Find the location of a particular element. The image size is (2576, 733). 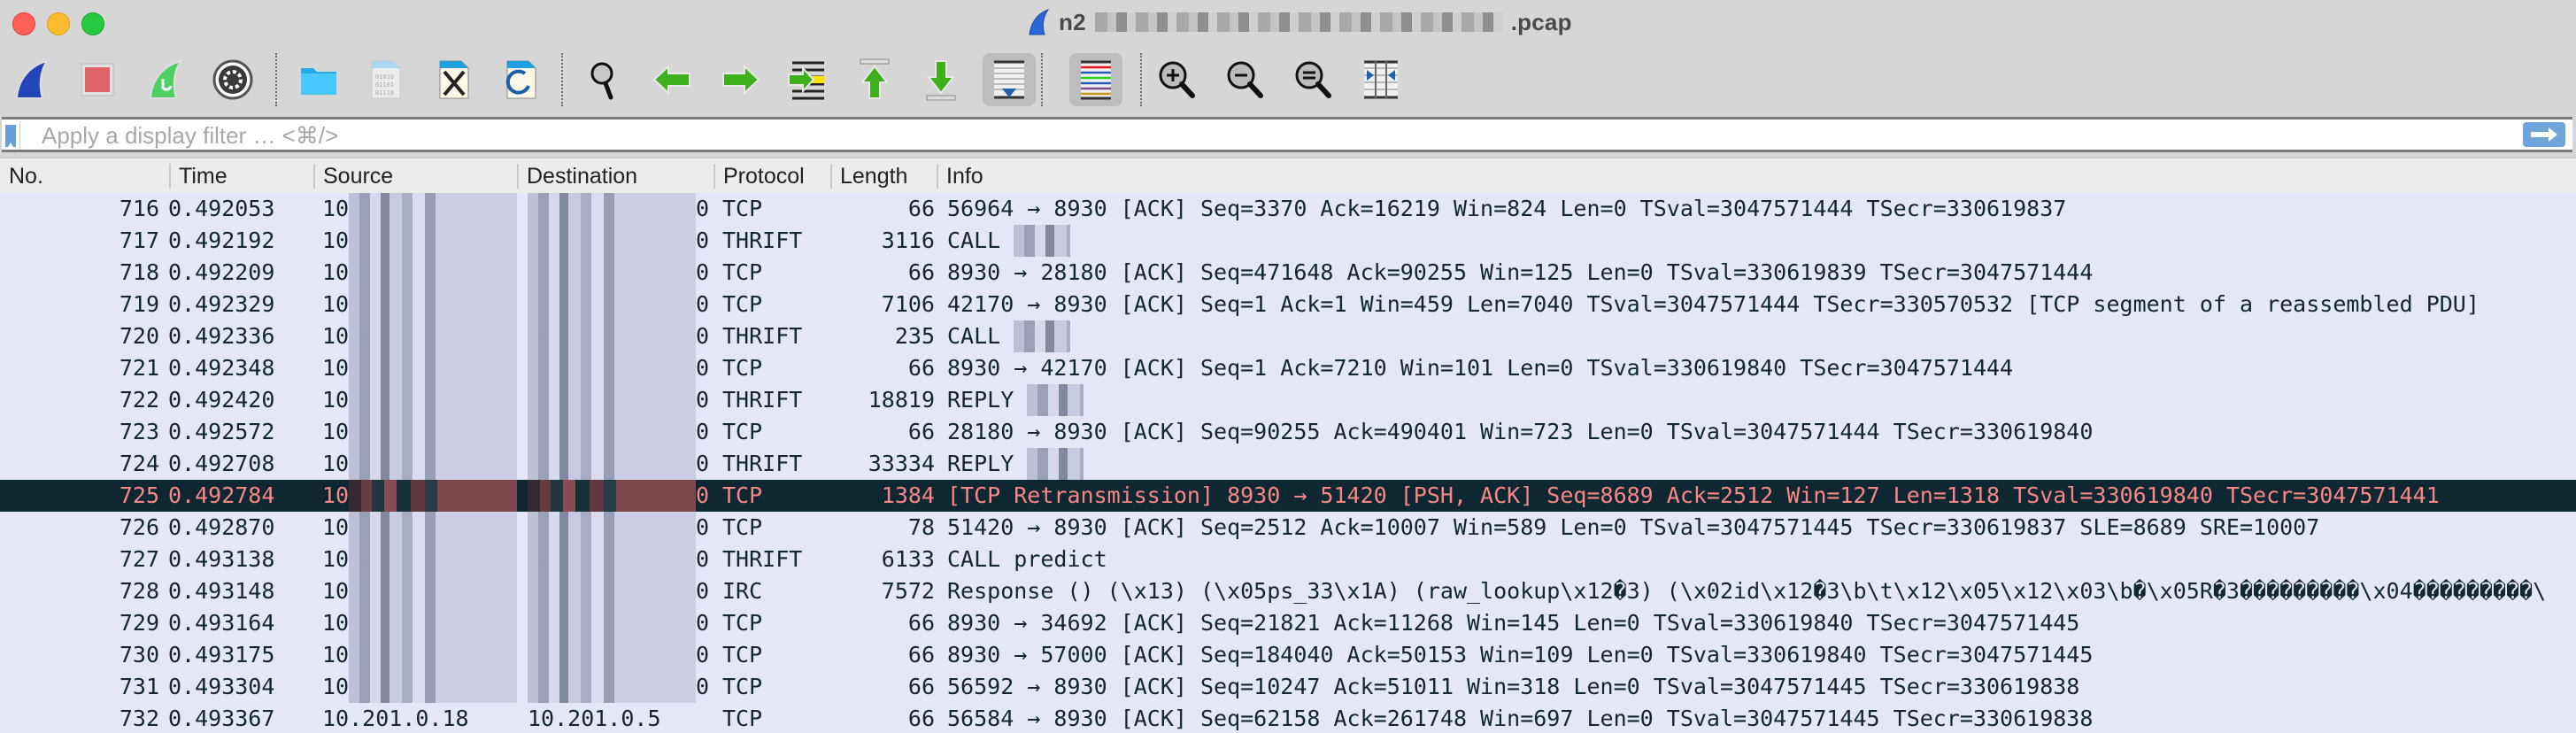

packet-time: 0.492870 is located at coordinates (221, 527).